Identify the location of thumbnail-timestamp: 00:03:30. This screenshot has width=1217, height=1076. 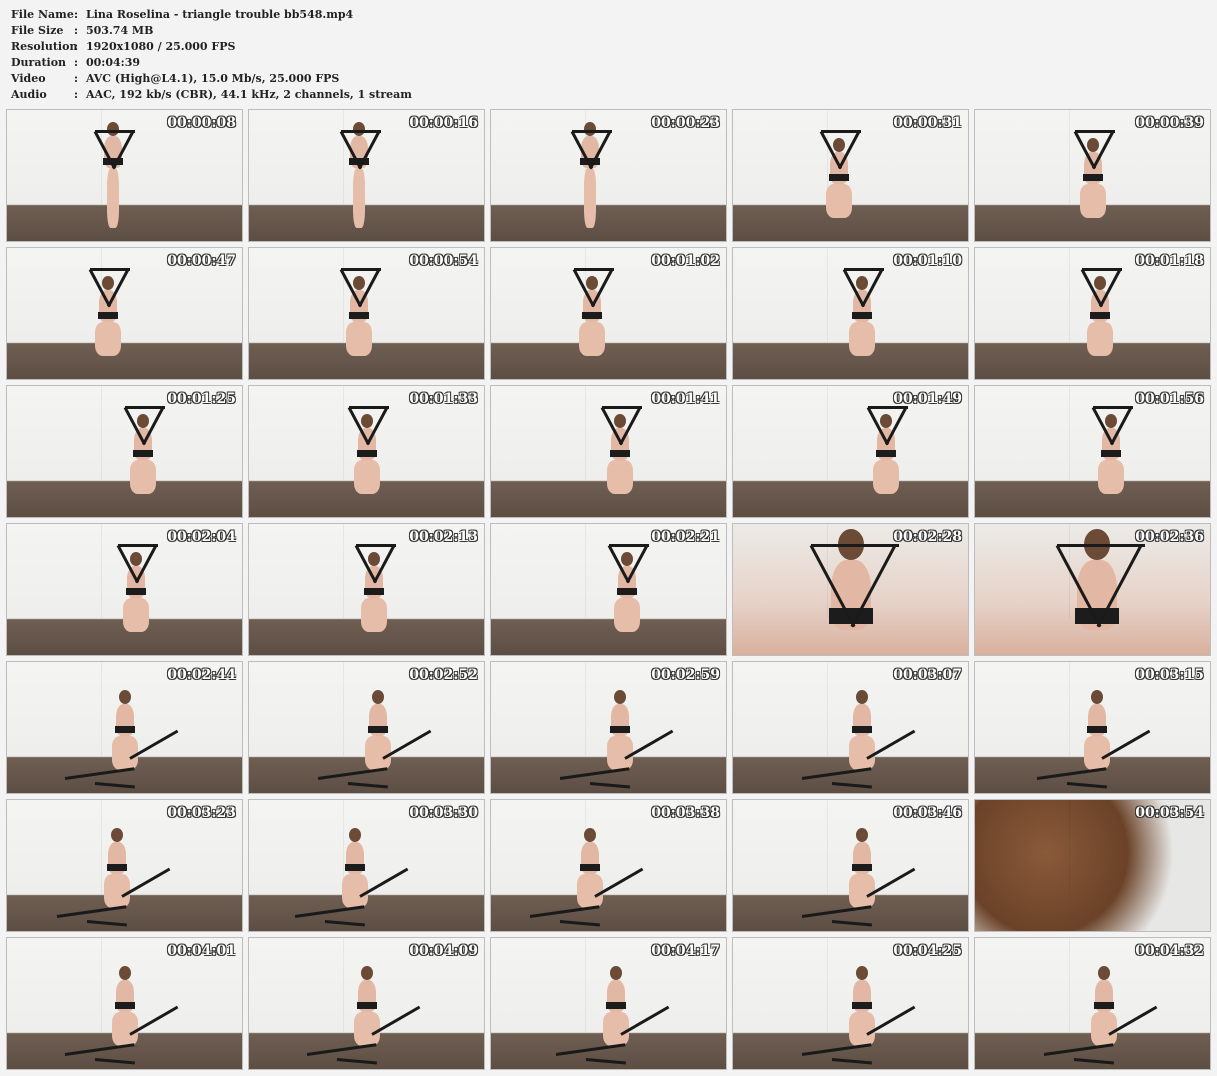
(443, 813).